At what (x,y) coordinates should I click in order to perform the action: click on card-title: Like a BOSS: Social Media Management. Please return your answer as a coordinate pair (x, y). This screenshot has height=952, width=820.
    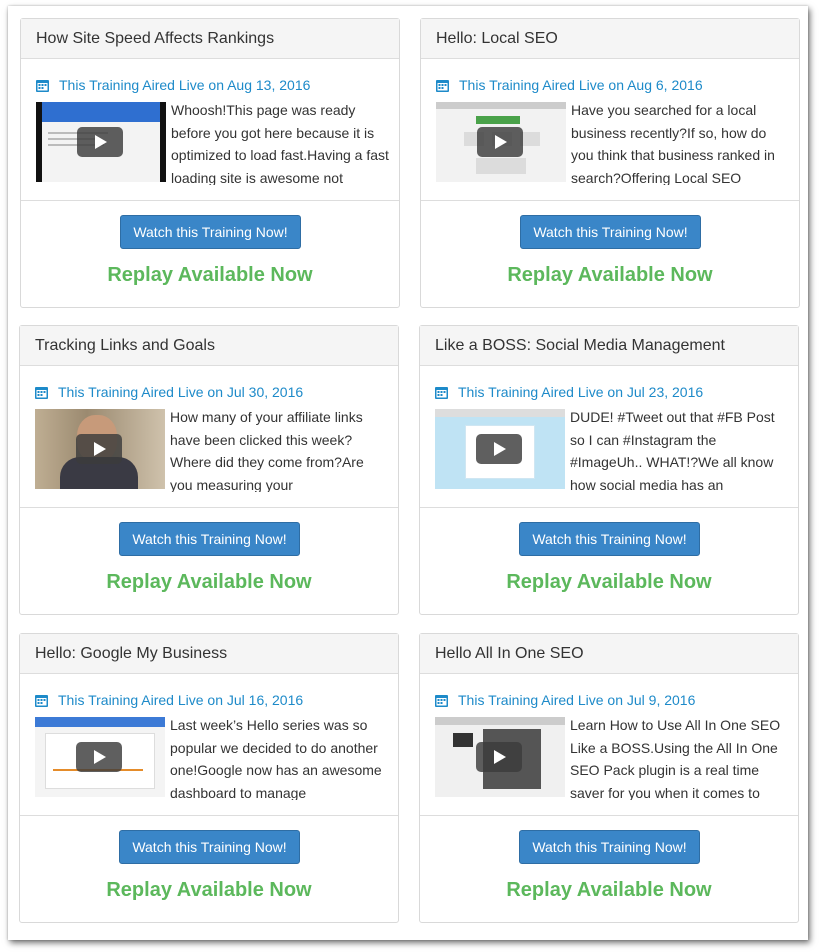
    Looking at the image, I should click on (609, 346).